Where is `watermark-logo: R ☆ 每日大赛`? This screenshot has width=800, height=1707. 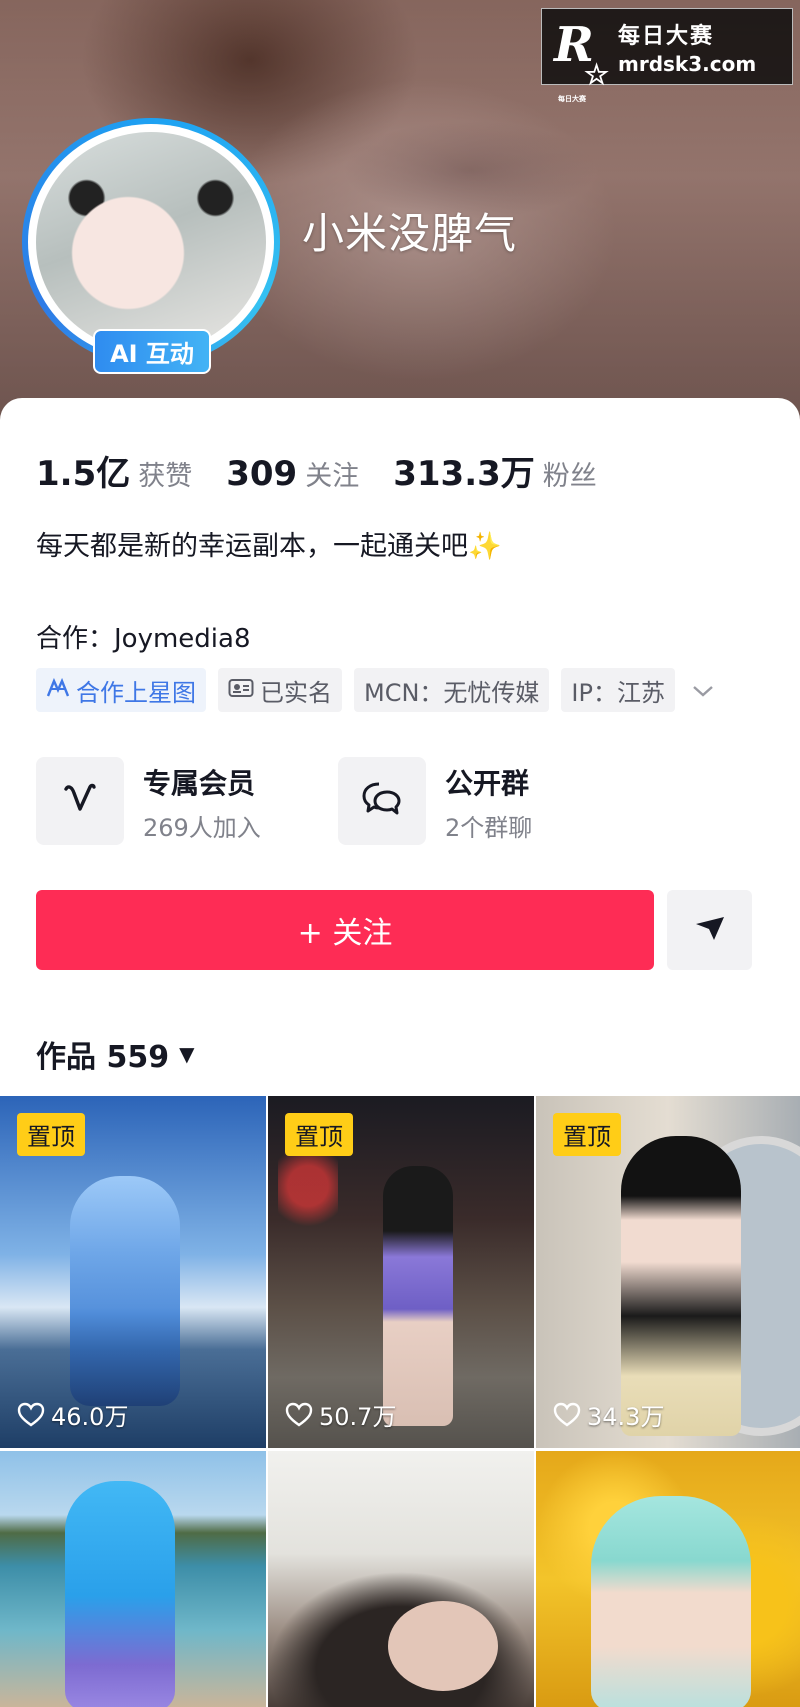 watermark-logo: R ☆ 每日大赛 is located at coordinates (582, 59).